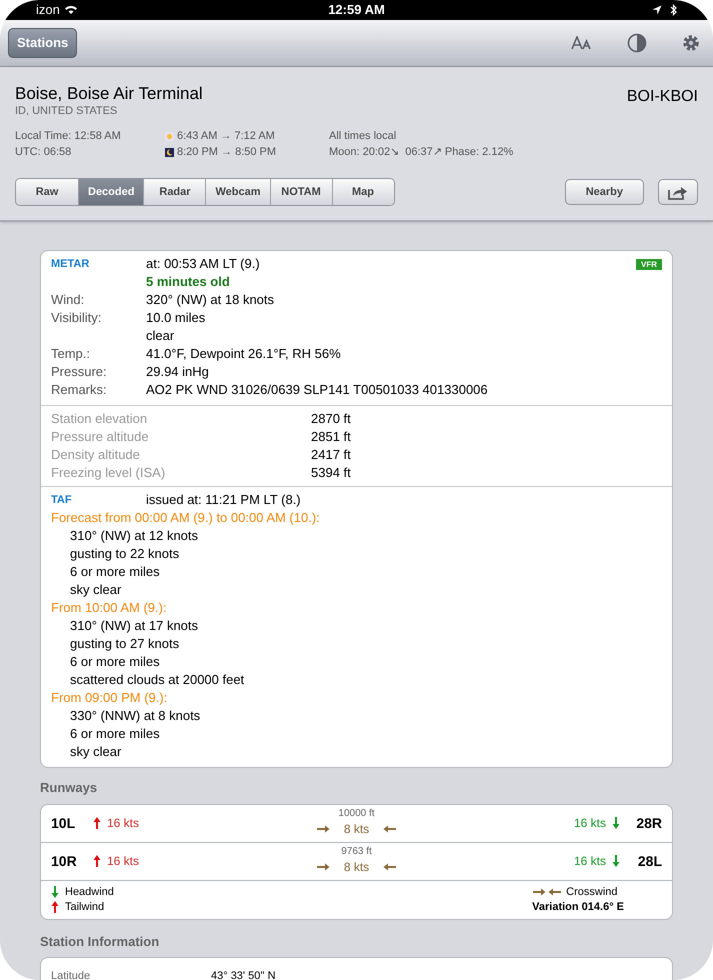 The height and width of the screenshot is (980, 713). Describe the element at coordinates (79, 389) in the screenshot. I see `metar-field-label: Remarks:` at that location.